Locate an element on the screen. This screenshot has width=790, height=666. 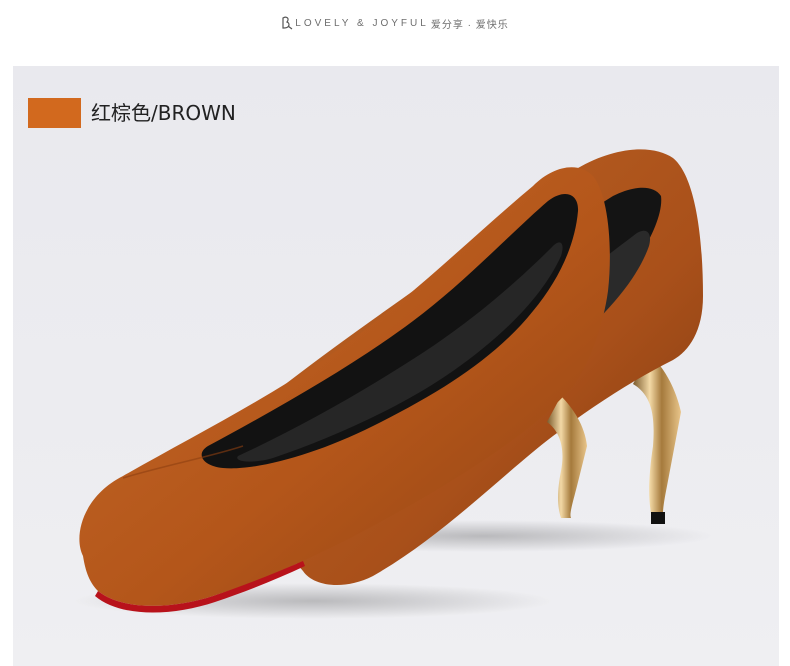
back-shoe-heel is located at coordinates (657, 439).